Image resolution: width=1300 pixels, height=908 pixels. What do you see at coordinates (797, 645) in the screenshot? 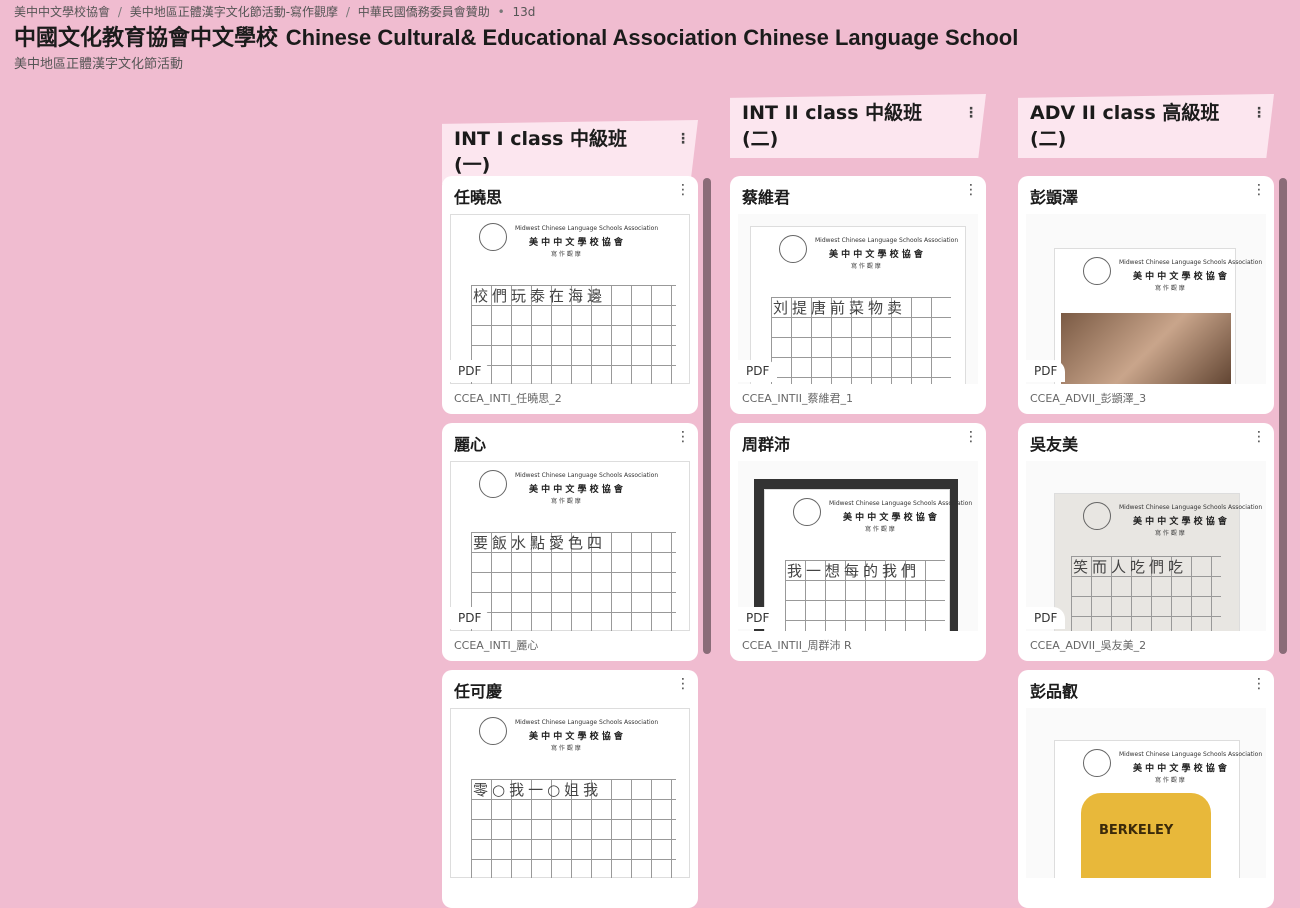
I see `file-name: CCEA_INTII_周群沛 R` at bounding box center [797, 645].